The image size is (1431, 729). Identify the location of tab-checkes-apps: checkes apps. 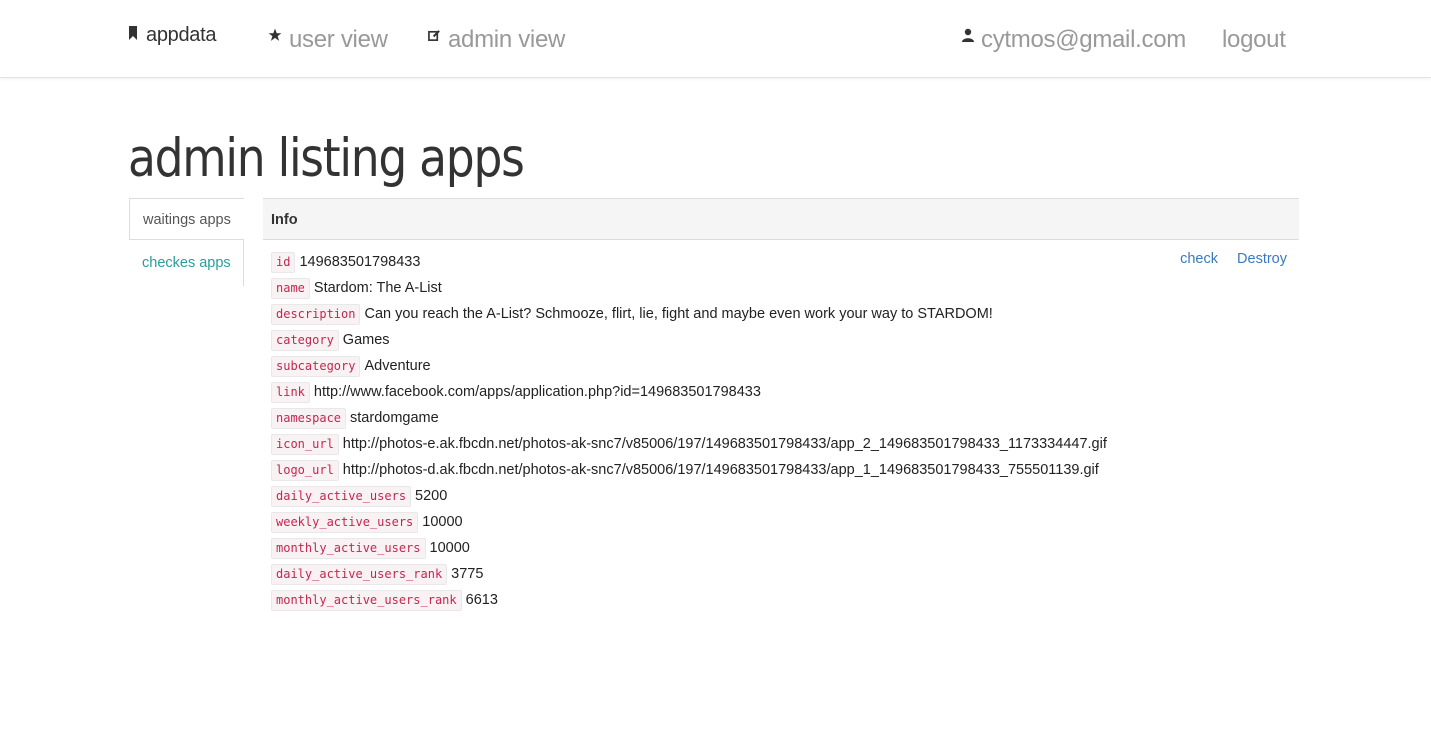
(186, 263).